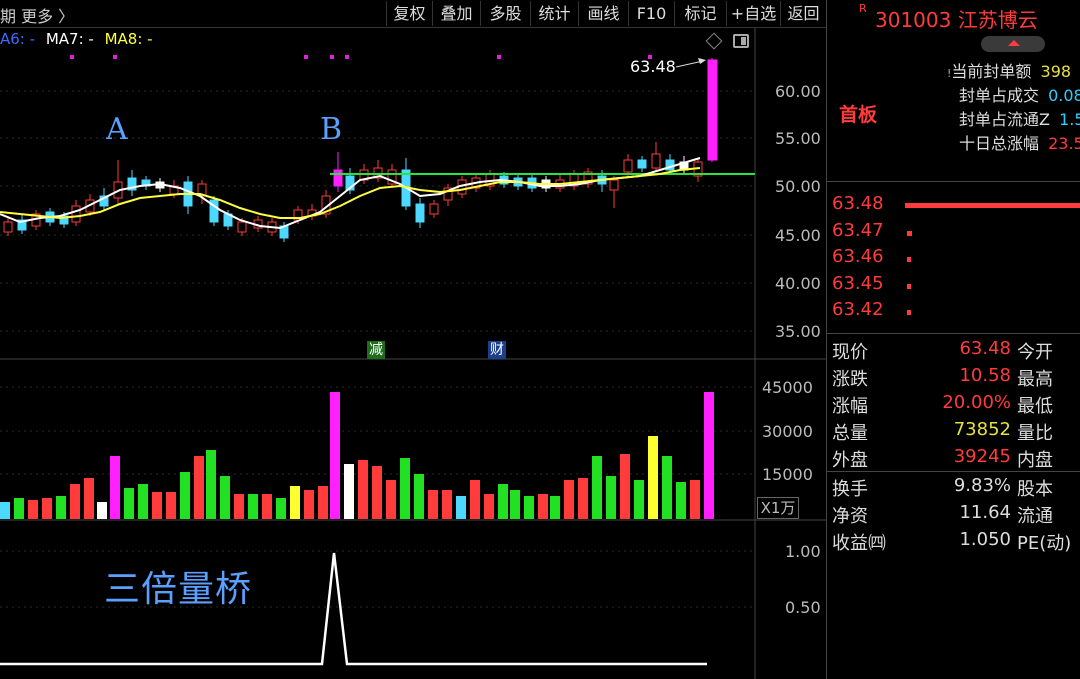  I want to click on volume-axis-label: 45000, so click(787, 387).